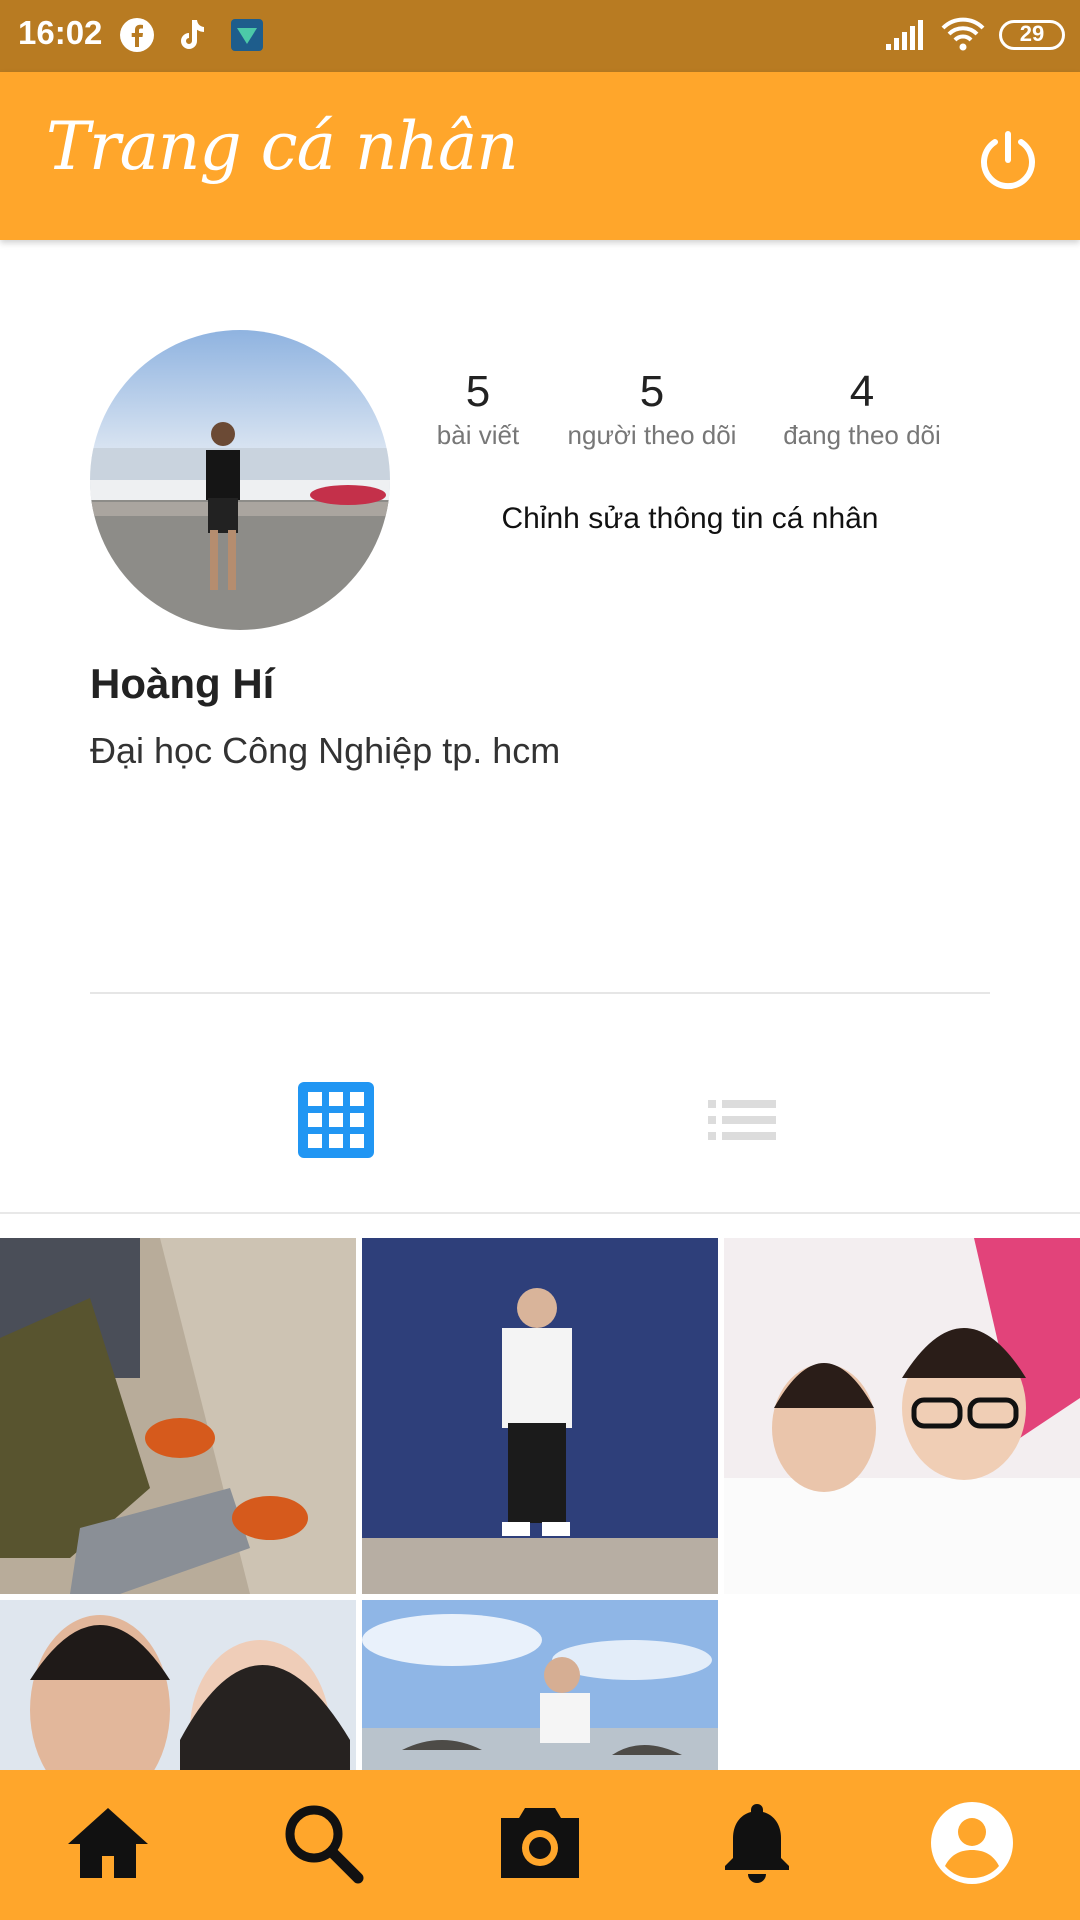 Image resolution: width=1080 pixels, height=1920 pixels. What do you see at coordinates (137, 35) in the screenshot?
I see `facebook-icon` at bounding box center [137, 35].